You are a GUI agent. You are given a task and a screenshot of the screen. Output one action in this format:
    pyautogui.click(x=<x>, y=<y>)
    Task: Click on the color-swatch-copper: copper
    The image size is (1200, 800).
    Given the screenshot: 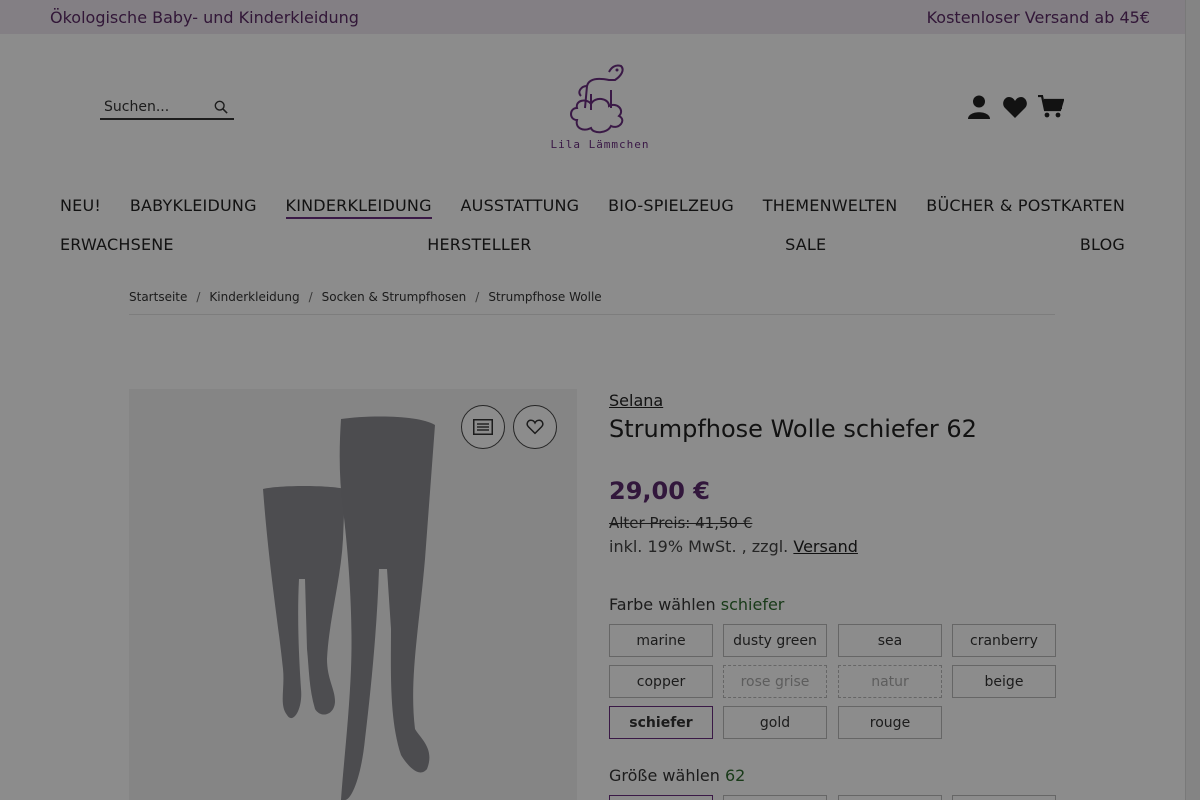 What is the action you would take?
    pyautogui.click(x=661, y=681)
    